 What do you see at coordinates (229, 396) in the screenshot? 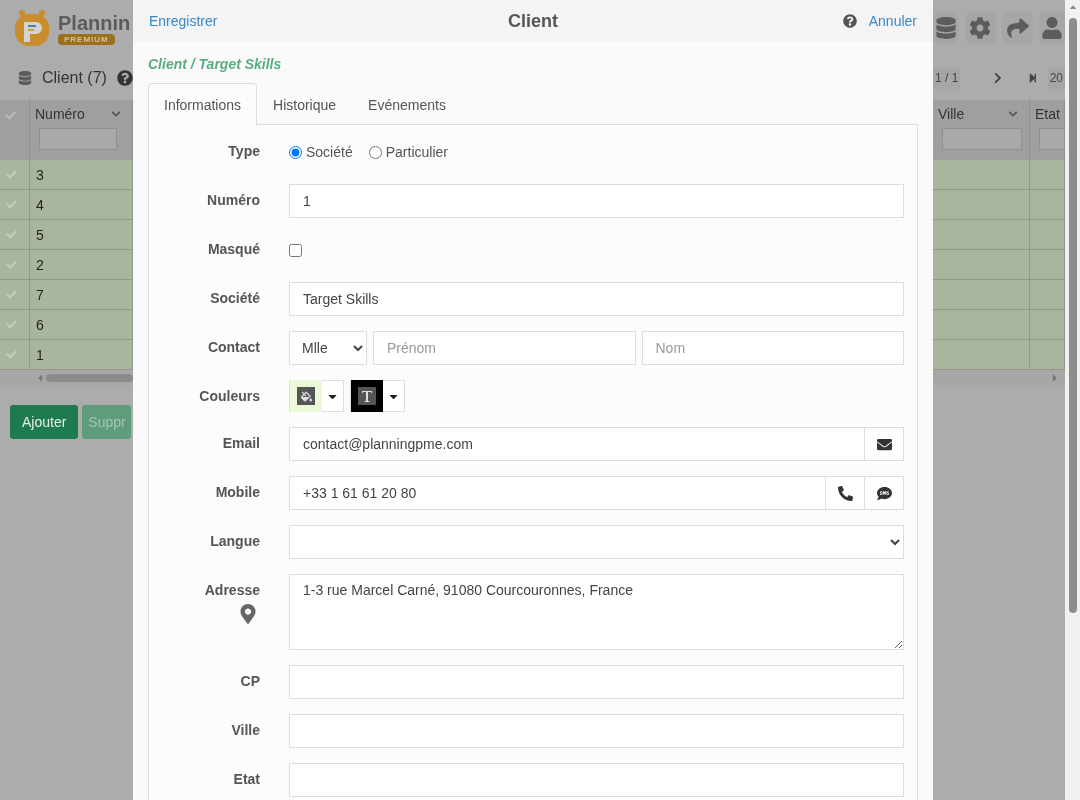
I see `field-label: Couleurs` at bounding box center [229, 396].